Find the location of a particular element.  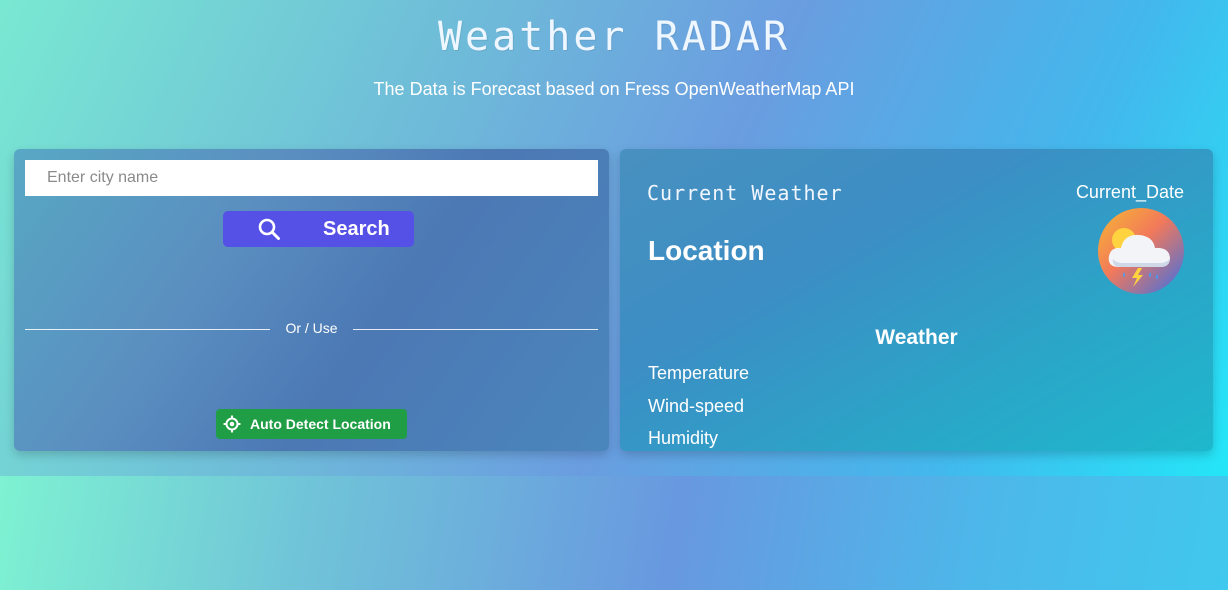

current-date: Current_Date is located at coordinates (1129, 192).